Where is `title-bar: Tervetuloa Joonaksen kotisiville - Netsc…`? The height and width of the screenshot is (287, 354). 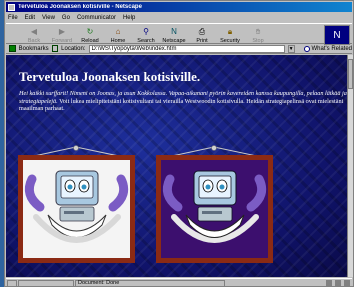
title-bar: Tervetuloa Joonaksen kotisiville - Netsc… is located at coordinates (179, 7).